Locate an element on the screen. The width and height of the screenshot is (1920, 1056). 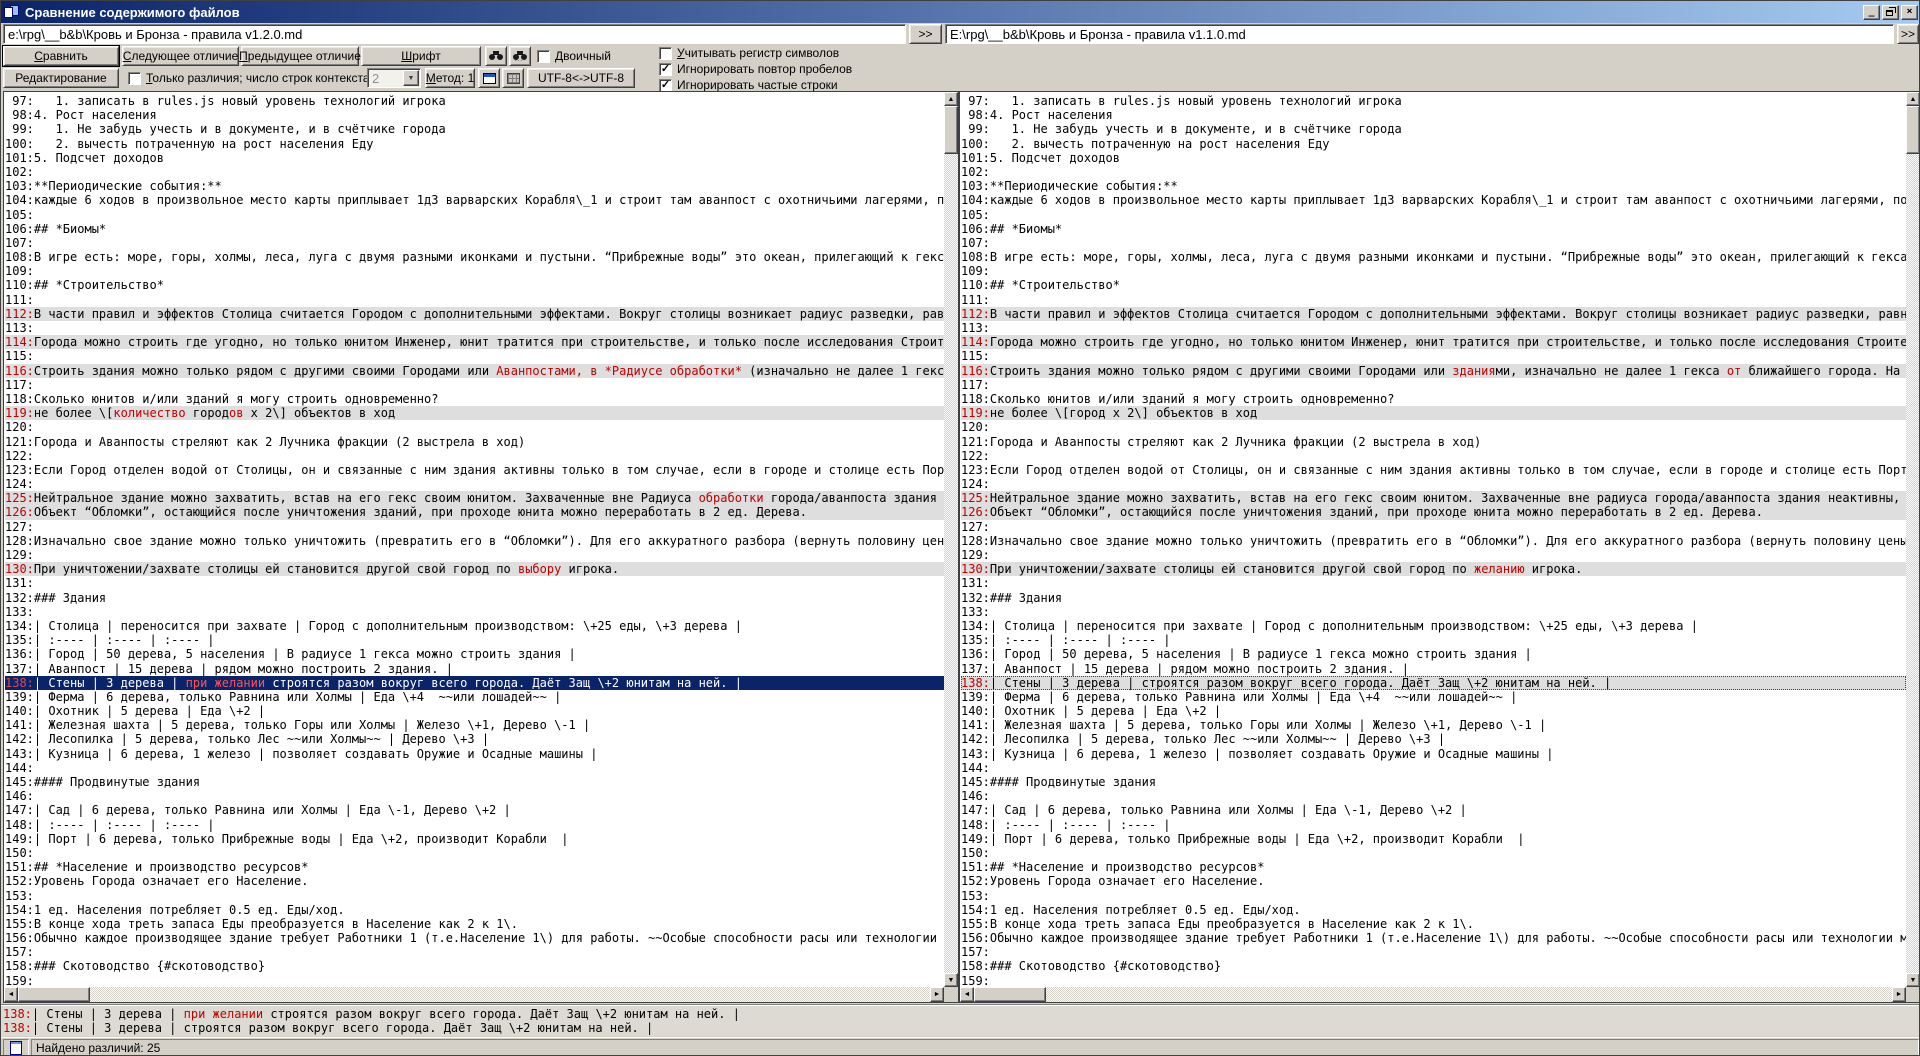
context-lines-combobox: 2 ▼ is located at coordinates (394, 78).